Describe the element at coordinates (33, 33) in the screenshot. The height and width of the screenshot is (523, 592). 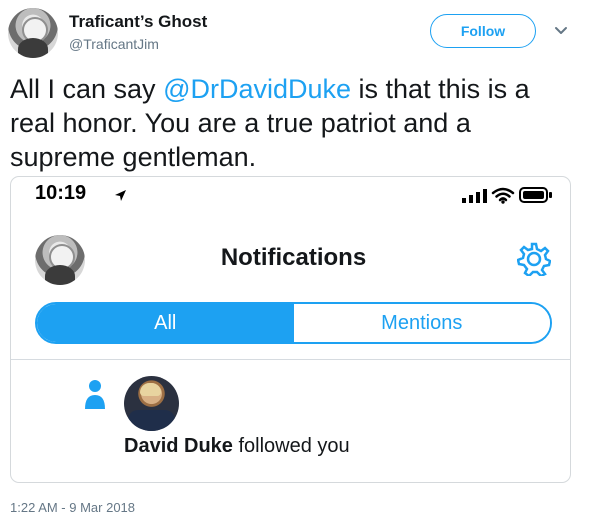
I see `avatar` at that location.